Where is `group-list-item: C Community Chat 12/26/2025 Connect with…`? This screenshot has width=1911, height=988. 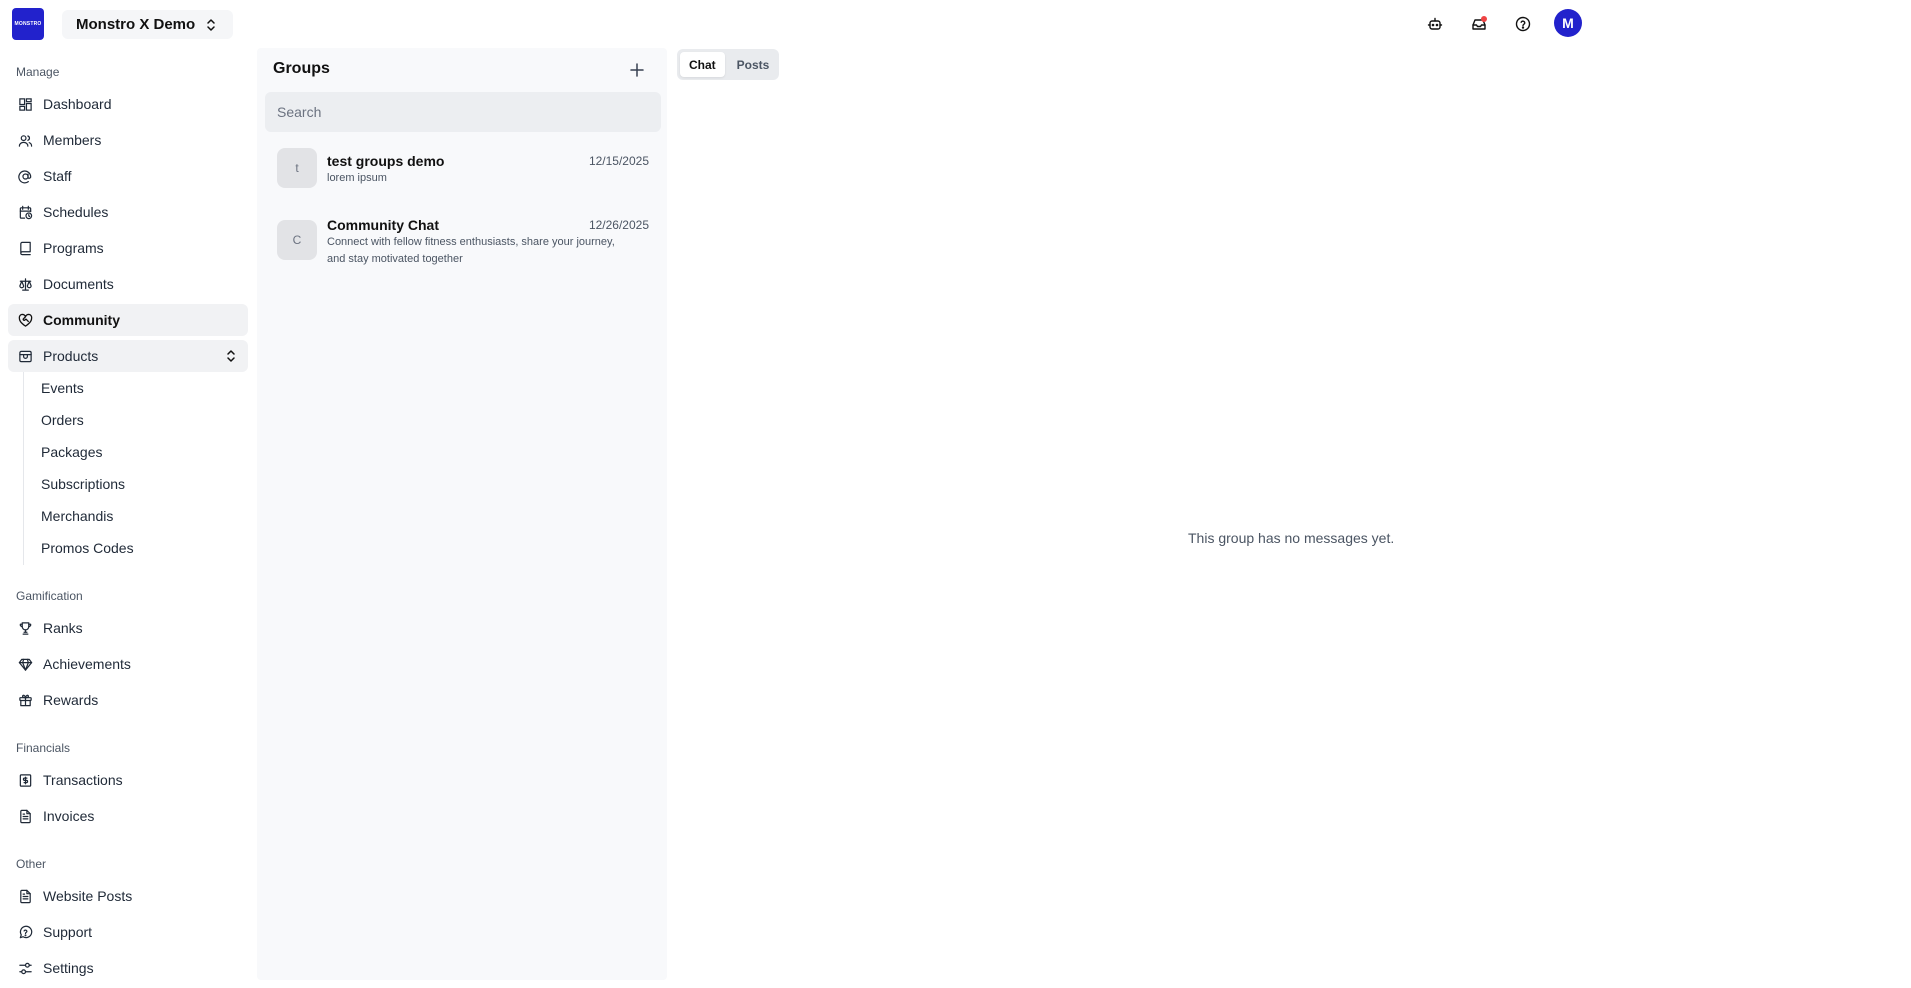 group-list-item: C Community Chat 12/26/2025 Connect with… is located at coordinates (463, 242).